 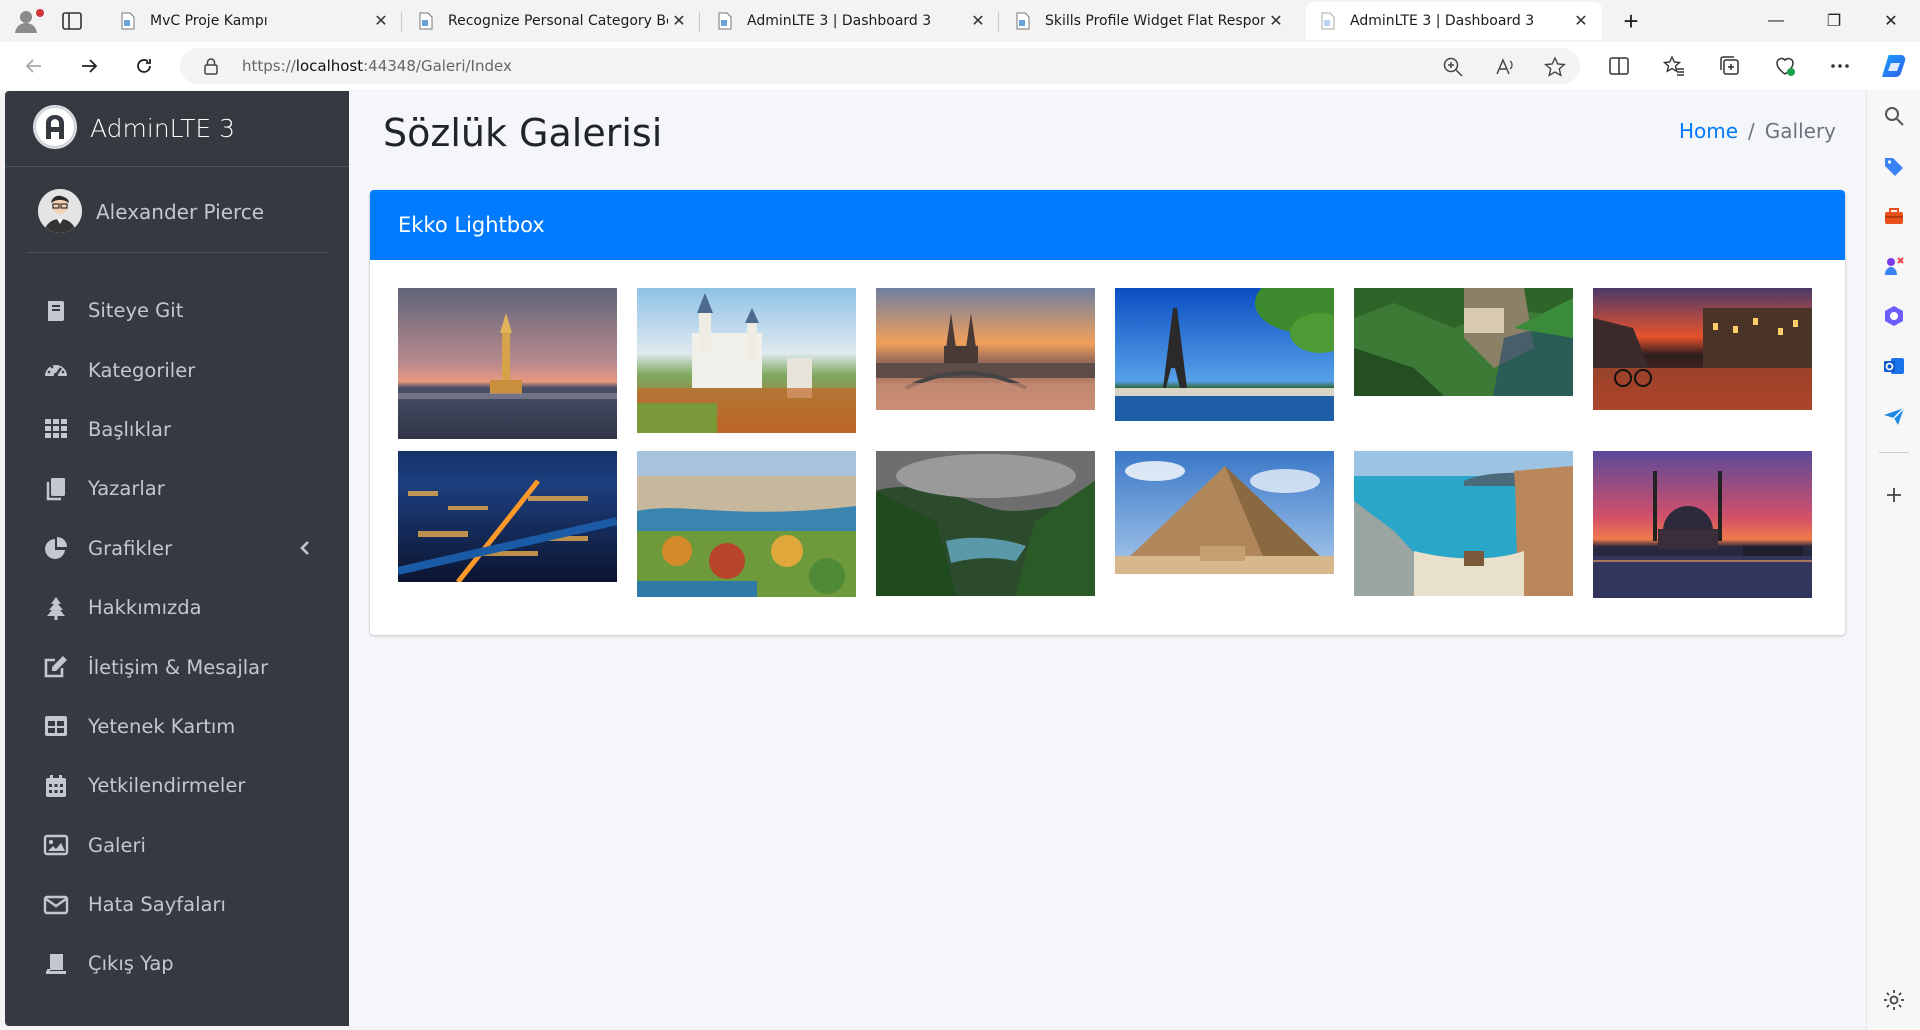 What do you see at coordinates (1453, 67) in the screenshot?
I see `zoom-icon` at bounding box center [1453, 67].